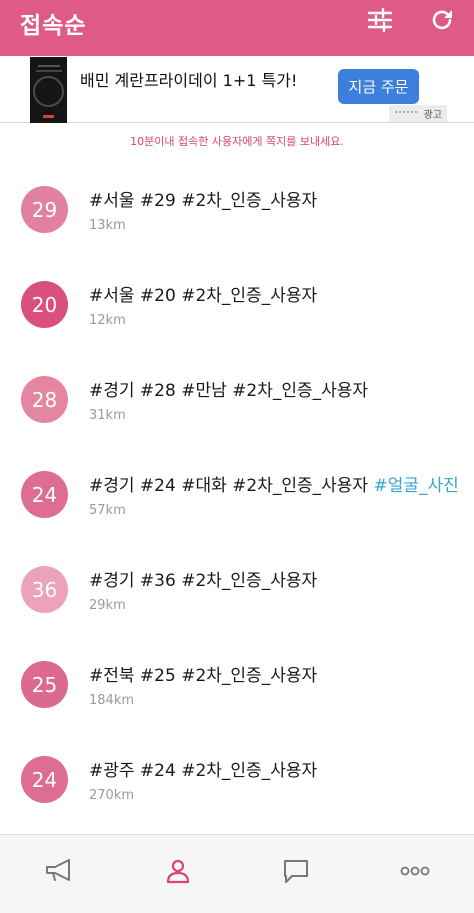  I want to click on user-tags: #경기 #24 #대화 #2차_인증_사용자 #얼굴_사진, so click(274, 486).